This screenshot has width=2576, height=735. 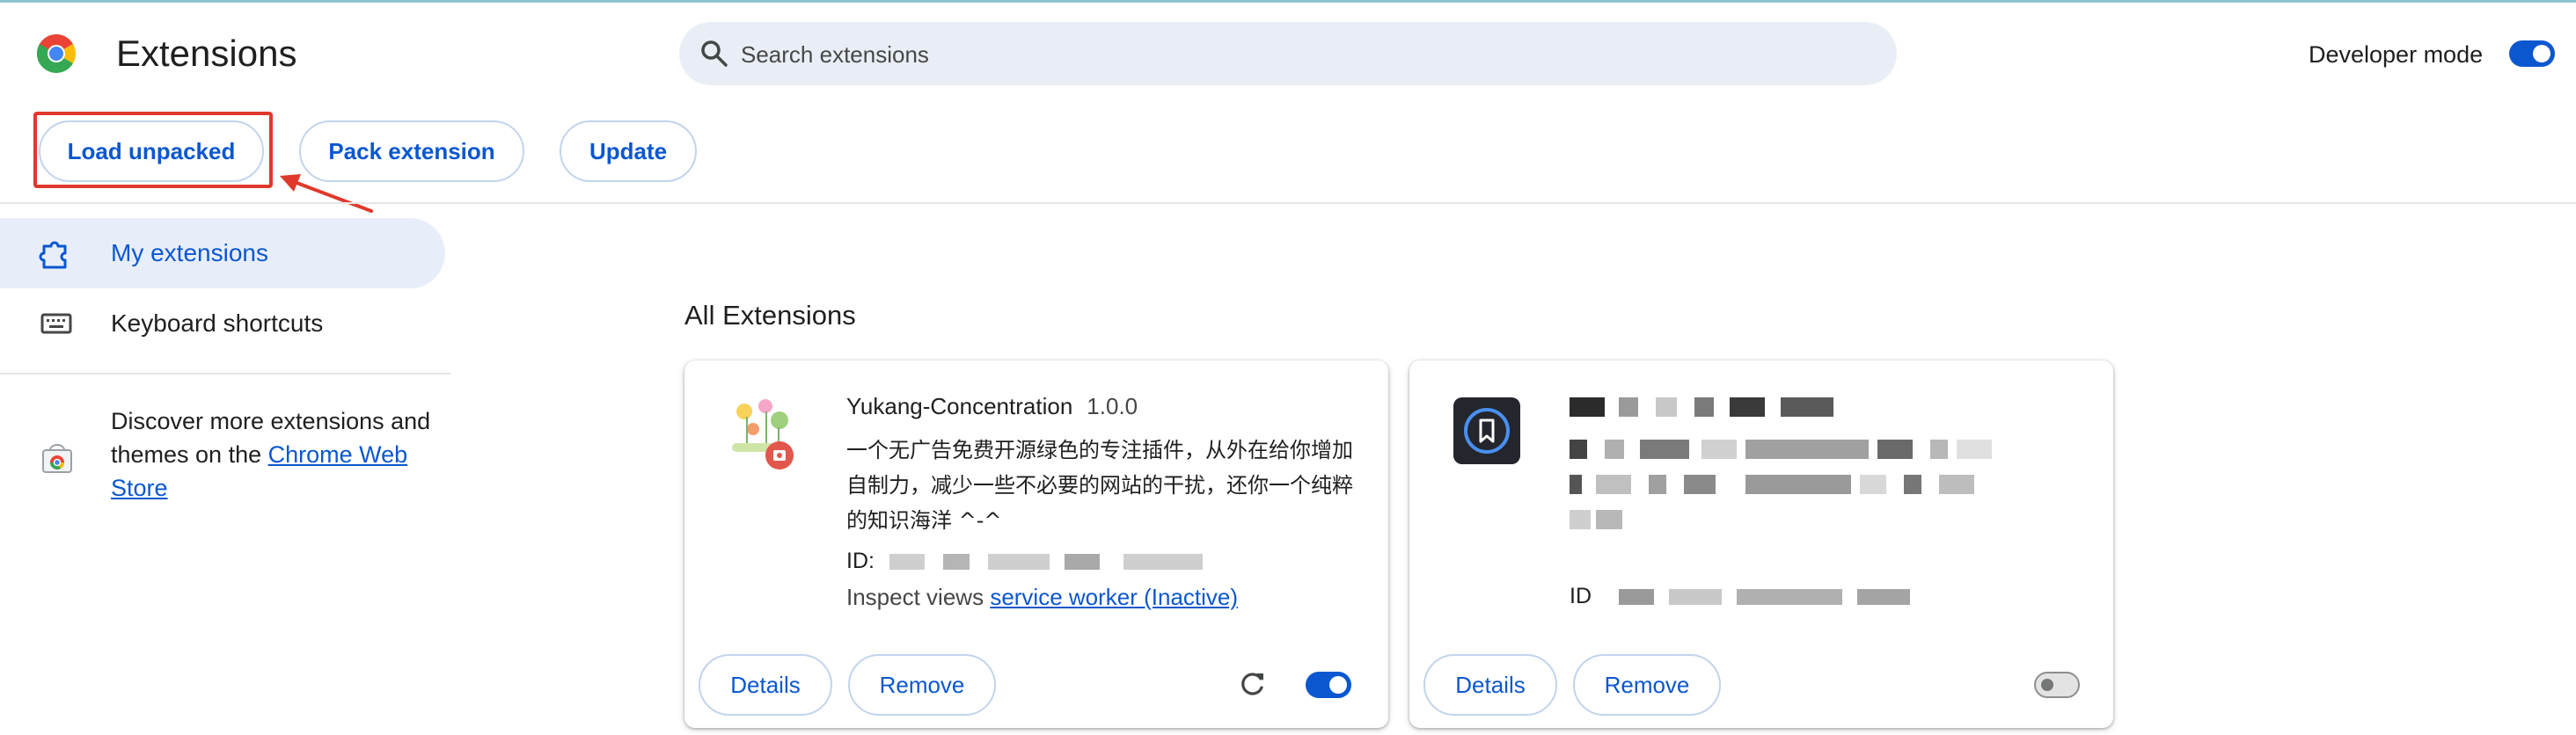 What do you see at coordinates (1304, 54) in the screenshot?
I see `search-input` at bounding box center [1304, 54].